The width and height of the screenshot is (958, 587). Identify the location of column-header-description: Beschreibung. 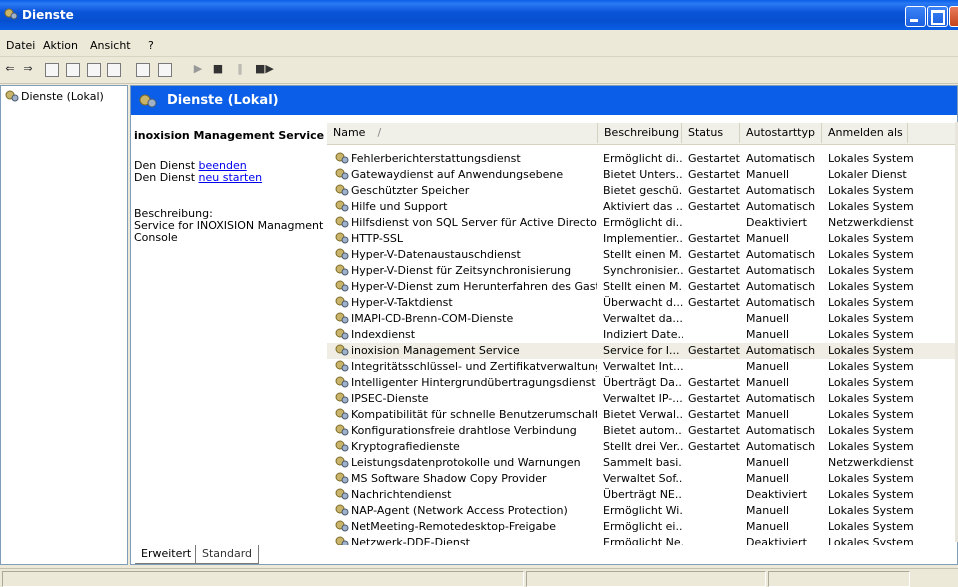
(640, 133).